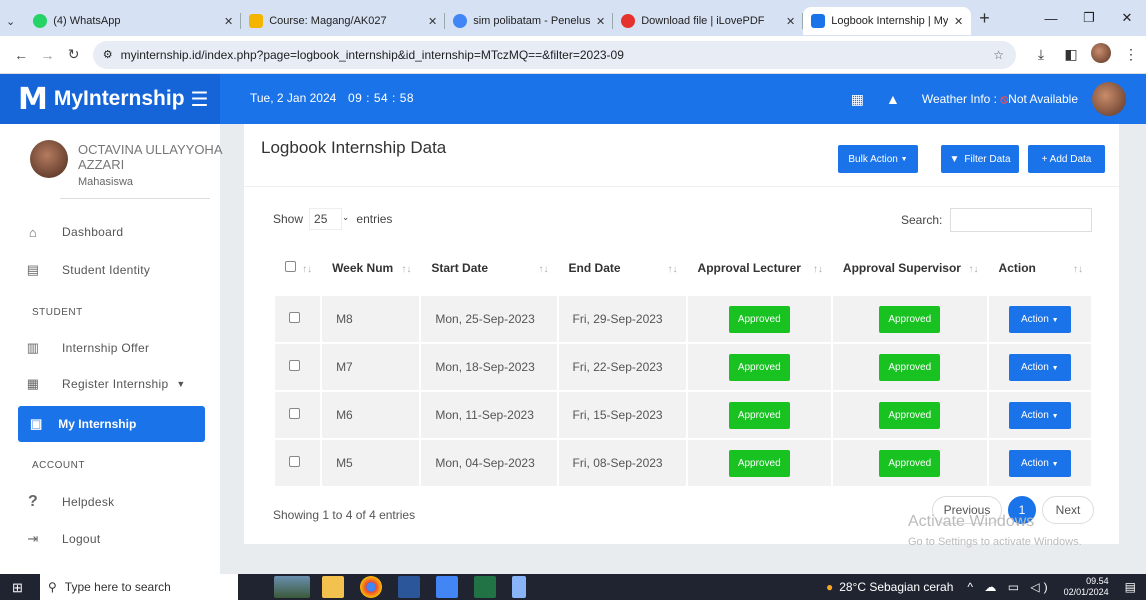  What do you see at coordinates (73, 54) in the screenshot?
I see `reload-icon: ↻` at bounding box center [73, 54].